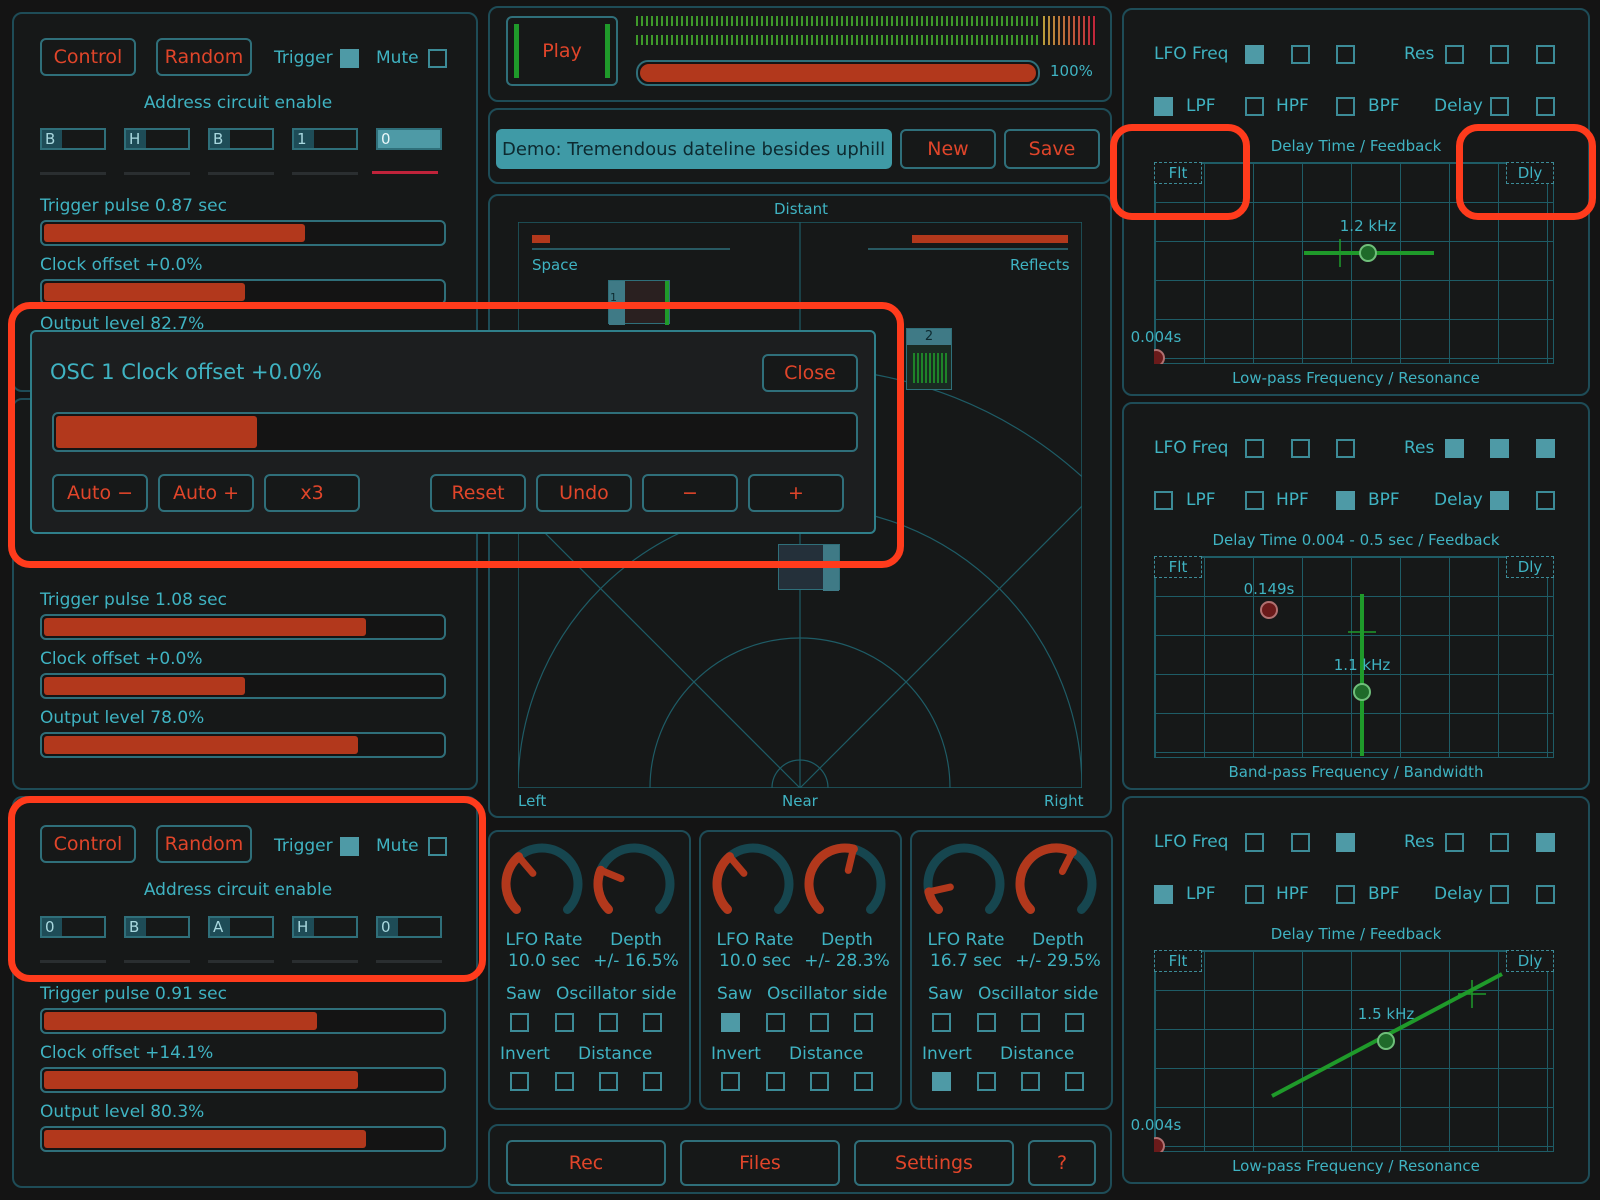 This screenshot has height=1200, width=1600. I want to click on trigger-checkbox, so click(349, 58).